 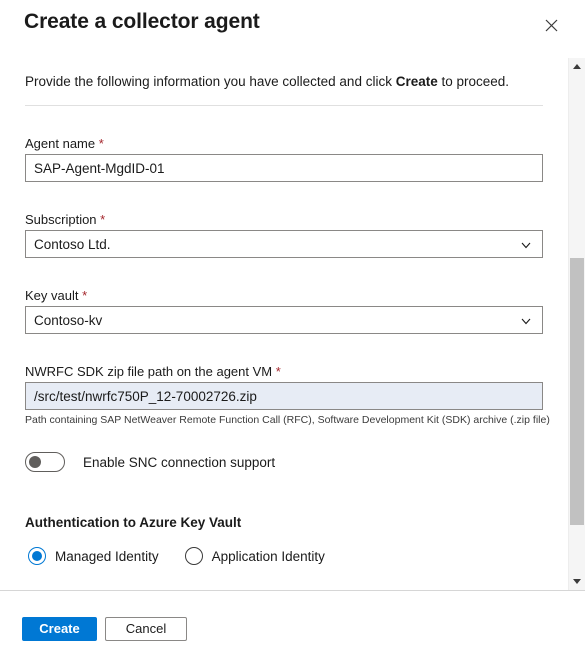 I want to click on radio-managed-identity-label: Managed Identity, so click(x=107, y=556).